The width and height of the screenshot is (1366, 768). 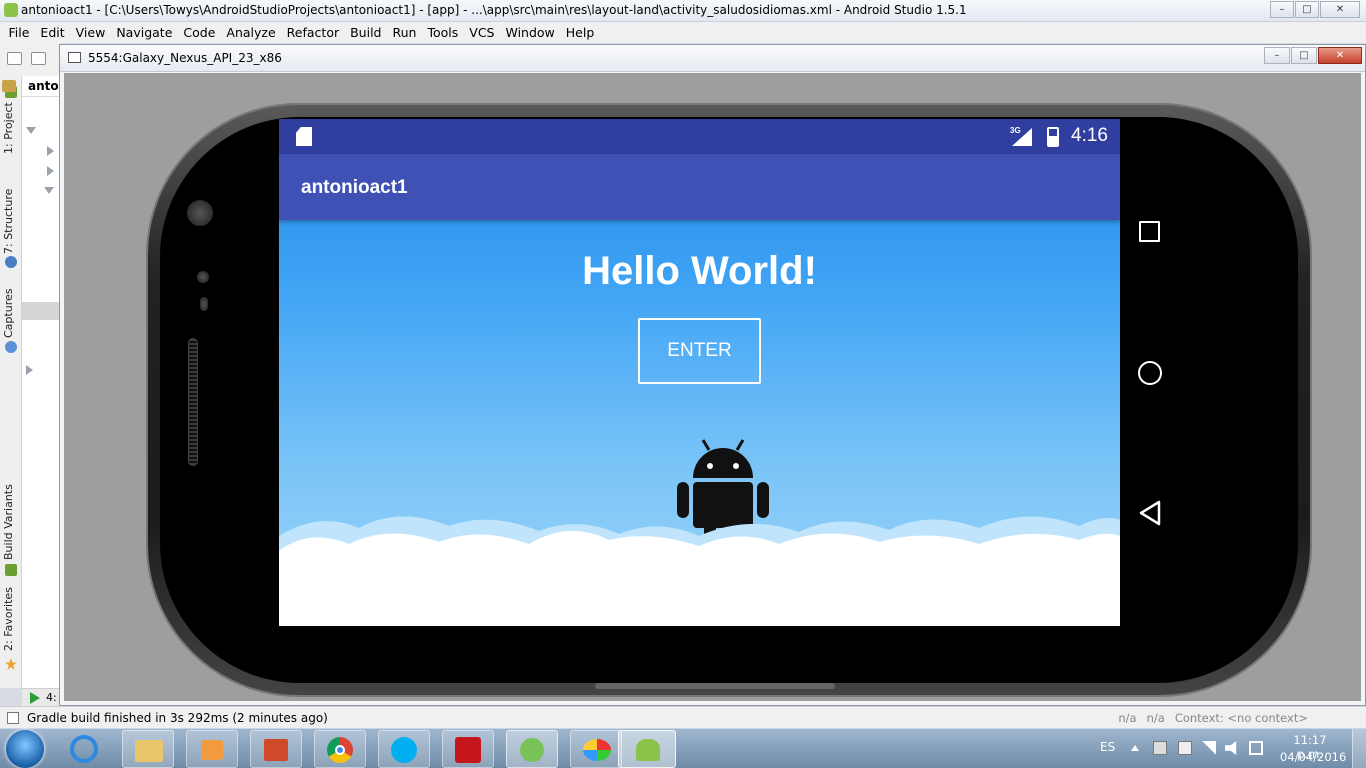 I want to click on emulator-title-bar: 5554:Galaxy_Nexus_API_23_x86 – □ ✕, so click(x=712, y=58).